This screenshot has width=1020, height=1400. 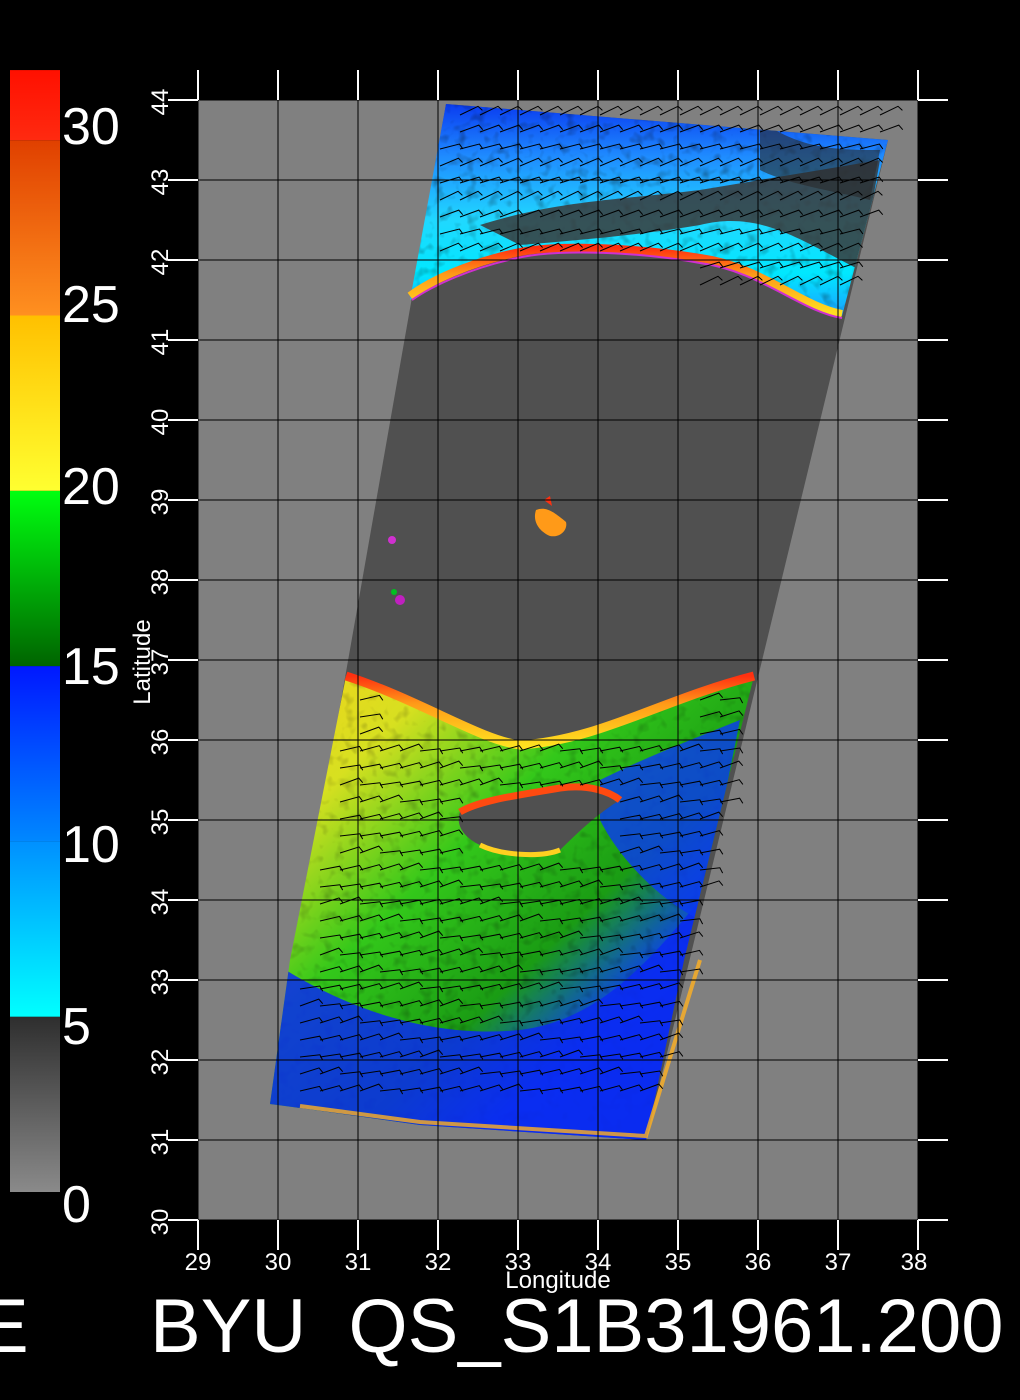 What do you see at coordinates (160, 742) in the screenshot?
I see `lat-tick-36: 36` at bounding box center [160, 742].